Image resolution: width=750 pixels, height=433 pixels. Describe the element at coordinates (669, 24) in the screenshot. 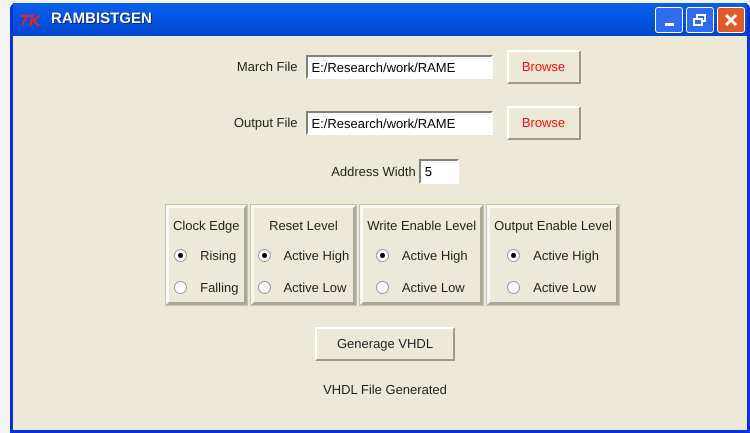

I see `minimize-icon` at that location.